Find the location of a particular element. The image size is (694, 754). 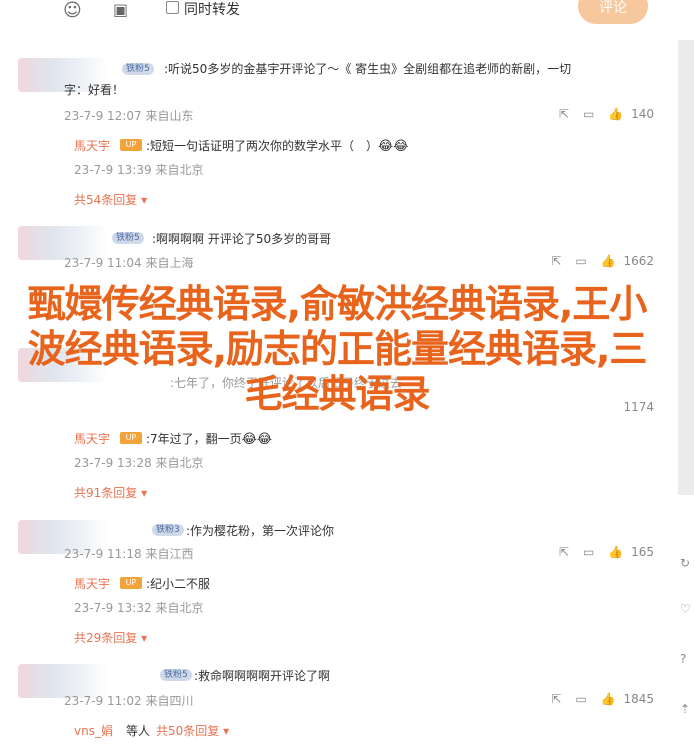

comment-meta: 23-7-9 11:04 来自上海 is located at coordinates (129, 263).